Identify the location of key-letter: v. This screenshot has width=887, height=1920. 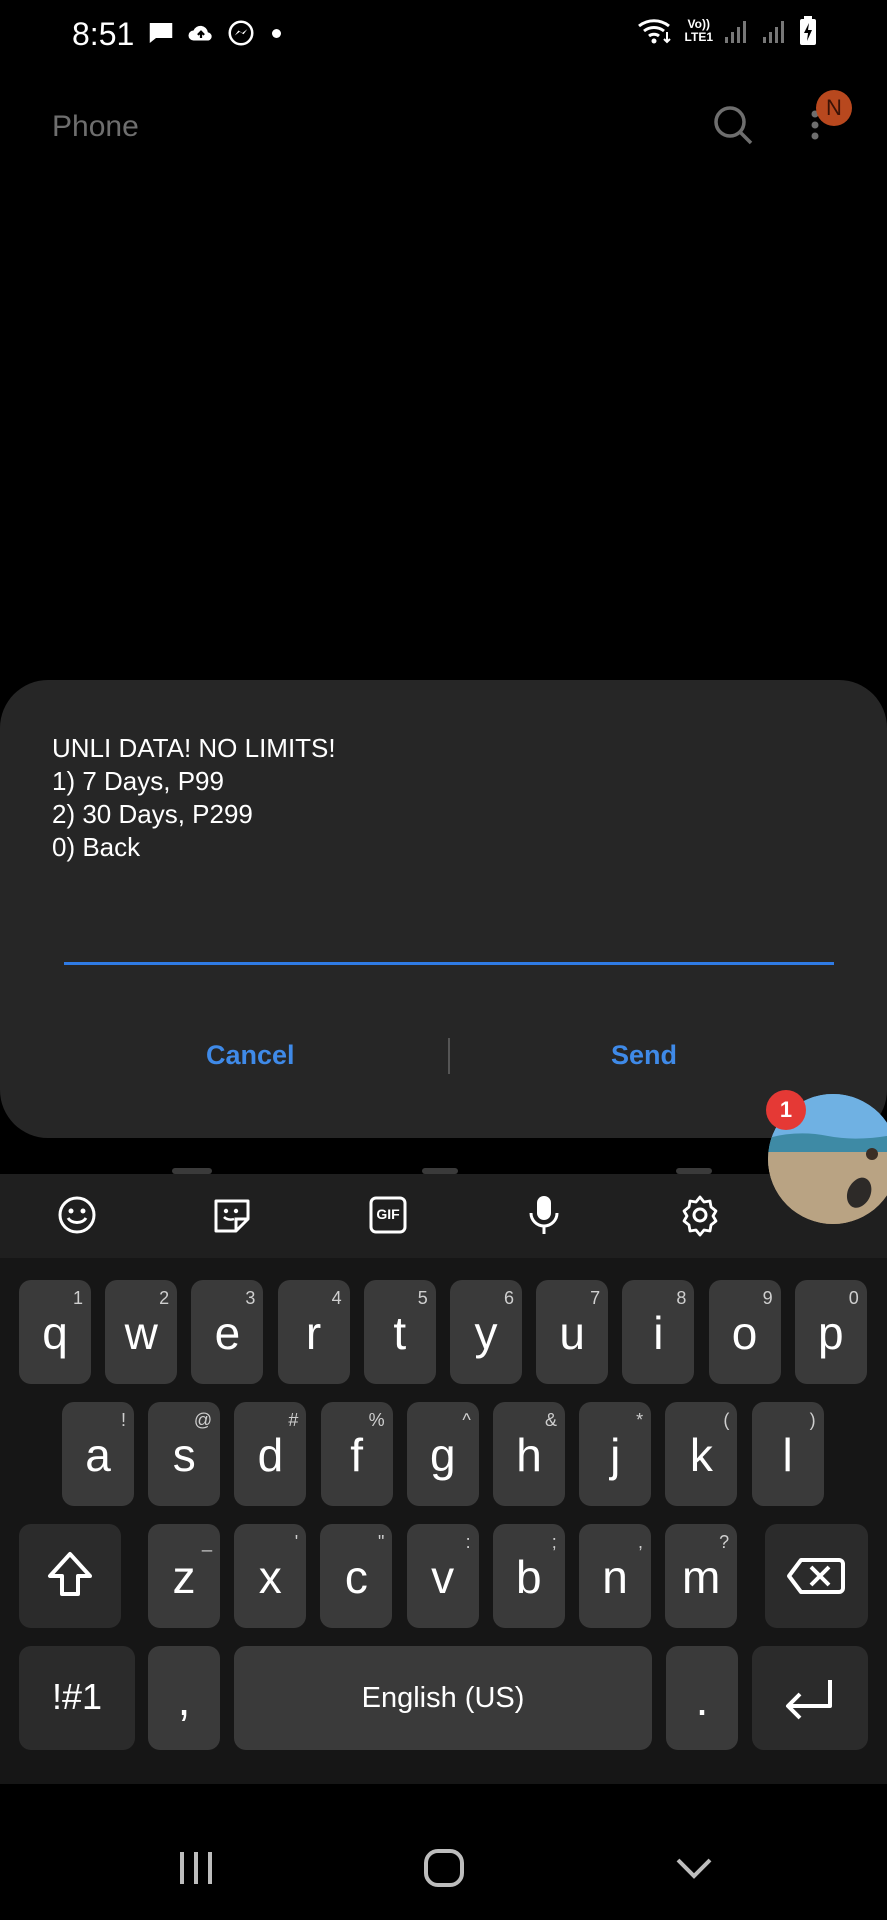
(443, 1577).